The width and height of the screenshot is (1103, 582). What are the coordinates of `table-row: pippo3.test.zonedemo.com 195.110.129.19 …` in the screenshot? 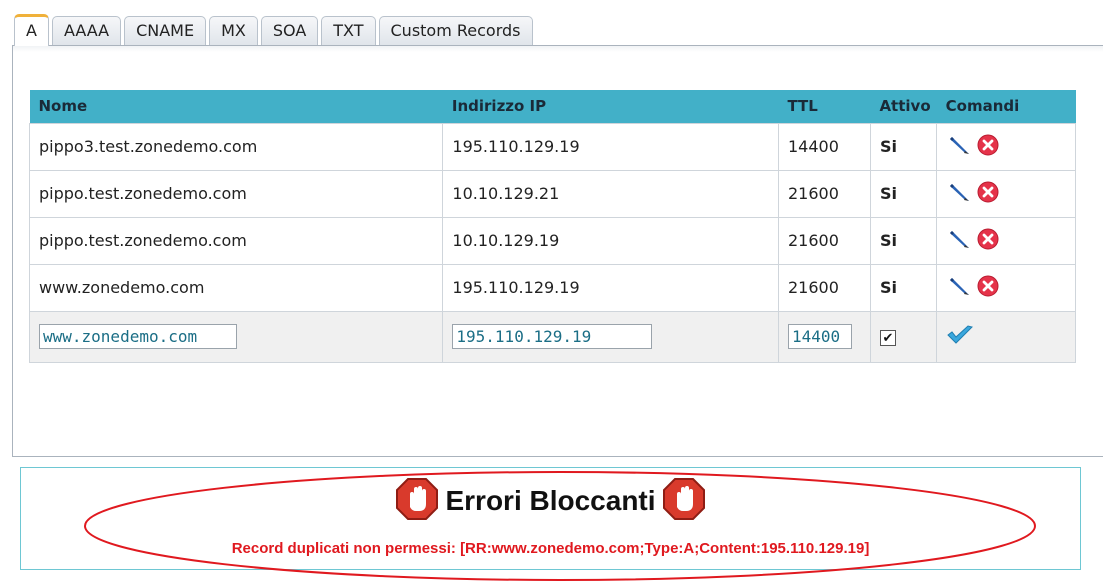 It's located at (552, 146).